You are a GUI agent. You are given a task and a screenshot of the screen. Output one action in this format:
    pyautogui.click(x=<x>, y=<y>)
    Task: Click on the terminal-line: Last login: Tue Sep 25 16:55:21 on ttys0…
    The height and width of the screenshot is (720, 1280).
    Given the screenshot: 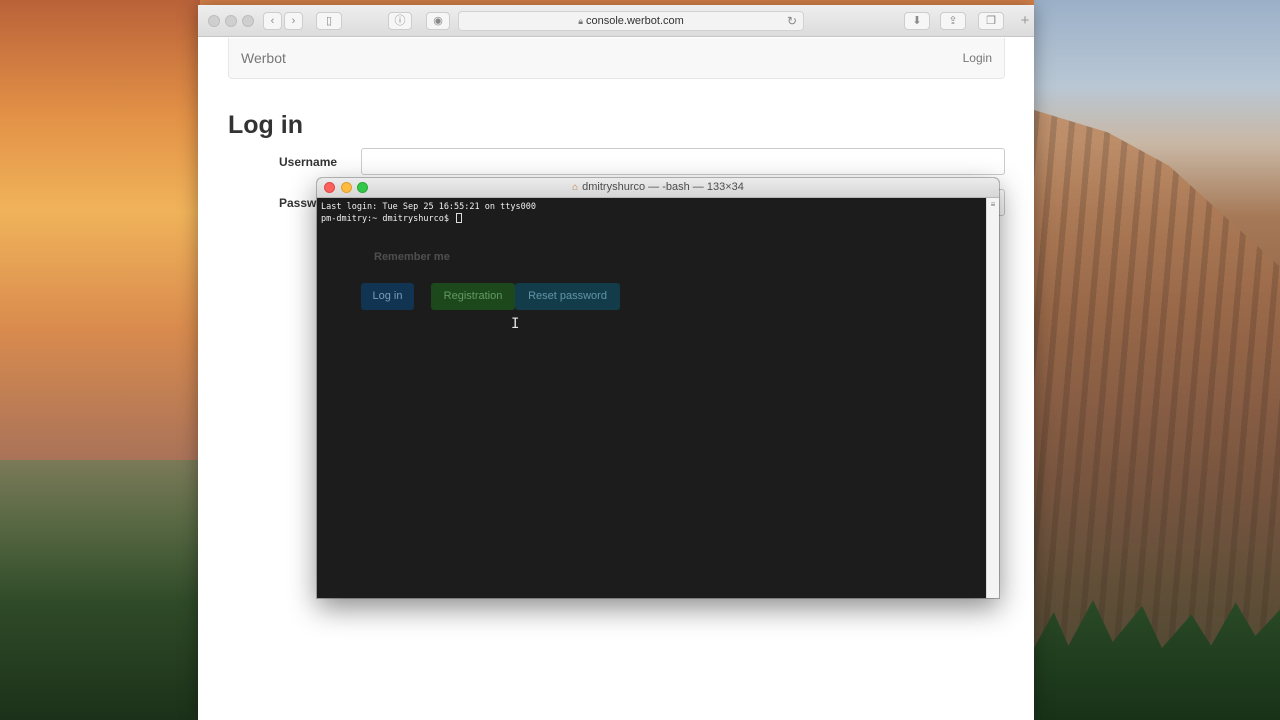 What is the action you would take?
    pyautogui.click(x=428, y=207)
    